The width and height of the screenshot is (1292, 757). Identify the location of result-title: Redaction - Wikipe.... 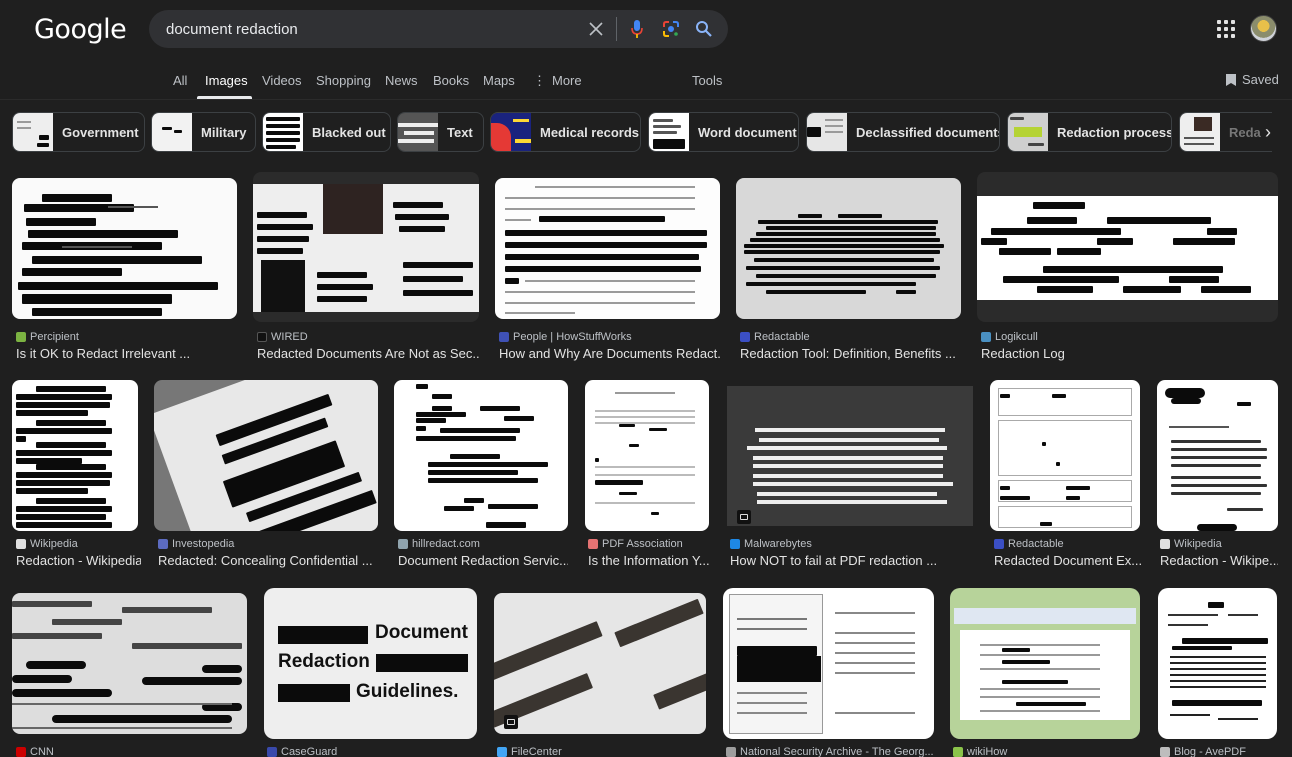
(1219, 560).